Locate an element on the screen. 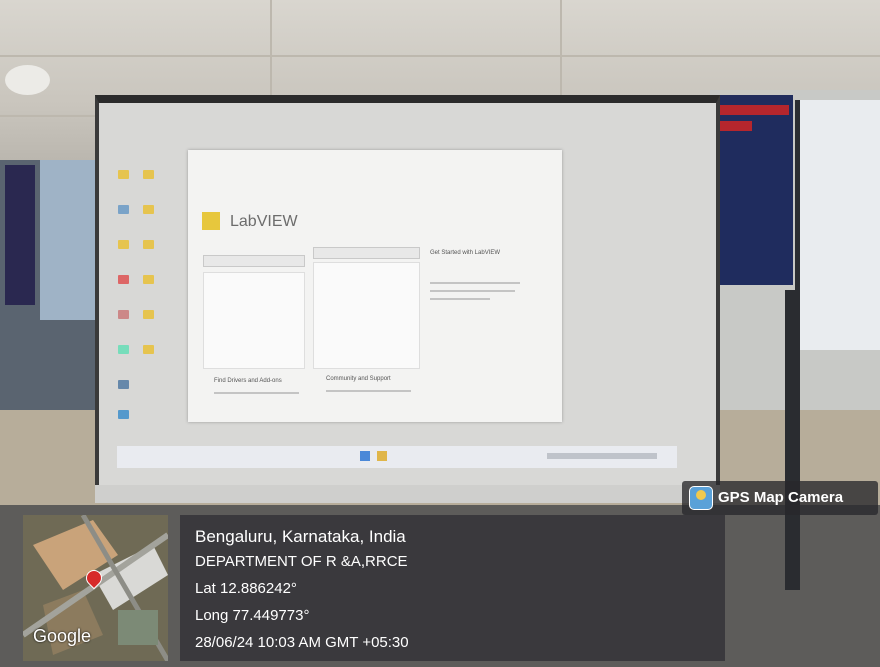 Image resolution: width=880 pixels, height=667 pixels. gps-icon-dot is located at coordinates (701, 495).